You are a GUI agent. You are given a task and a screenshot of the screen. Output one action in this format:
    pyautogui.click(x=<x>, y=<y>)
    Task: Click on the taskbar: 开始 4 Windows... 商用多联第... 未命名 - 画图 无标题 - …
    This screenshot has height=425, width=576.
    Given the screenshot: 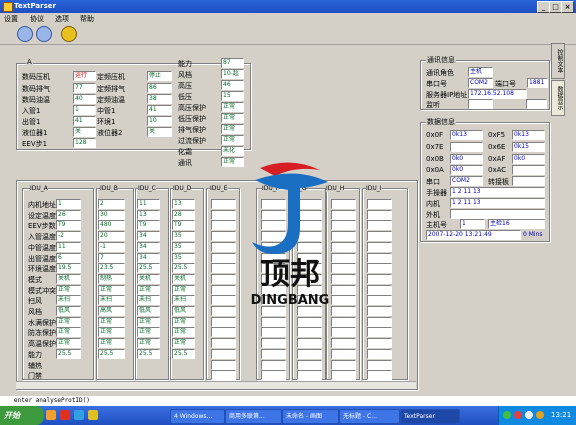 What is the action you would take?
    pyautogui.click(x=288, y=415)
    